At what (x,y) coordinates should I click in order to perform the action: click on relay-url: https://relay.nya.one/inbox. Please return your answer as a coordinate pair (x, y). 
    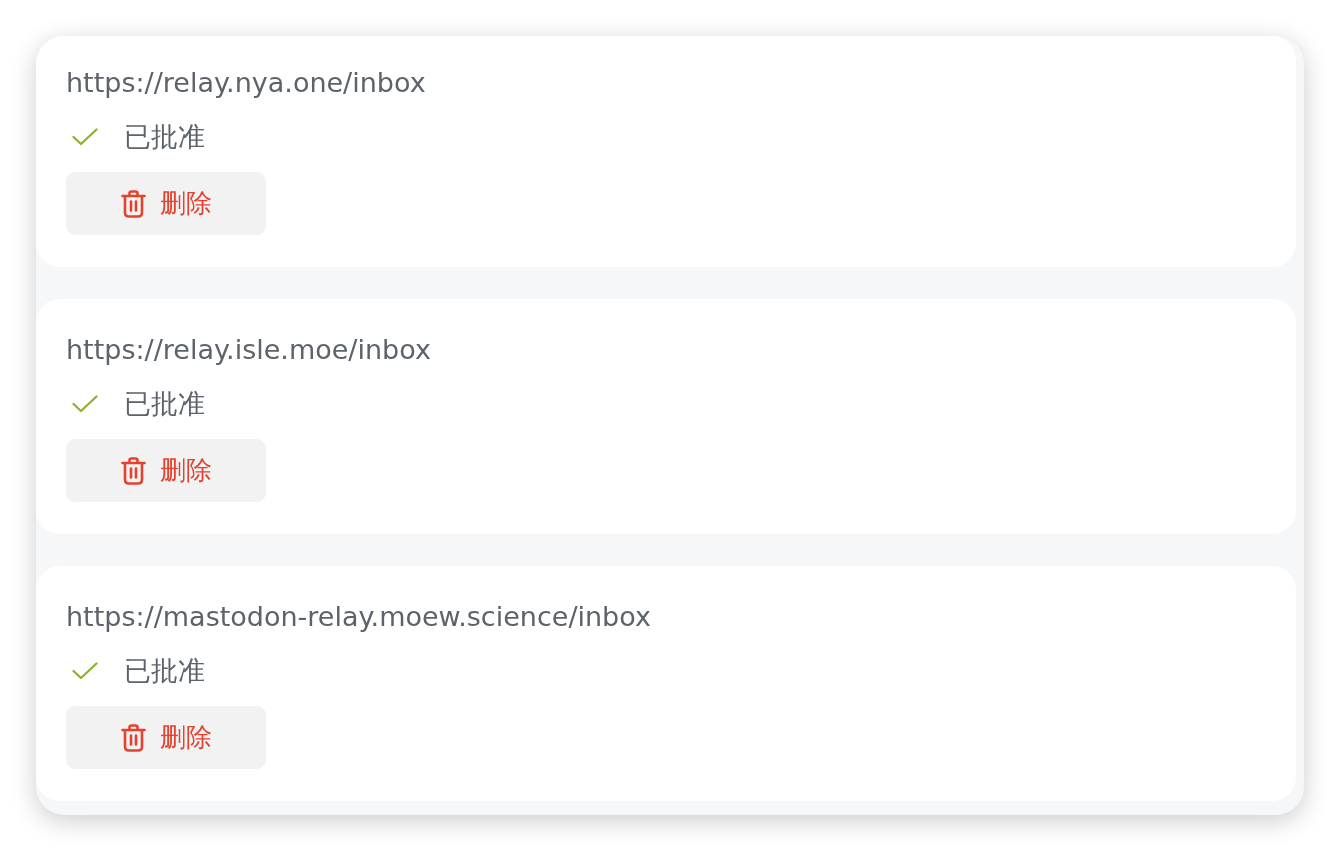
    Looking at the image, I should click on (246, 83).